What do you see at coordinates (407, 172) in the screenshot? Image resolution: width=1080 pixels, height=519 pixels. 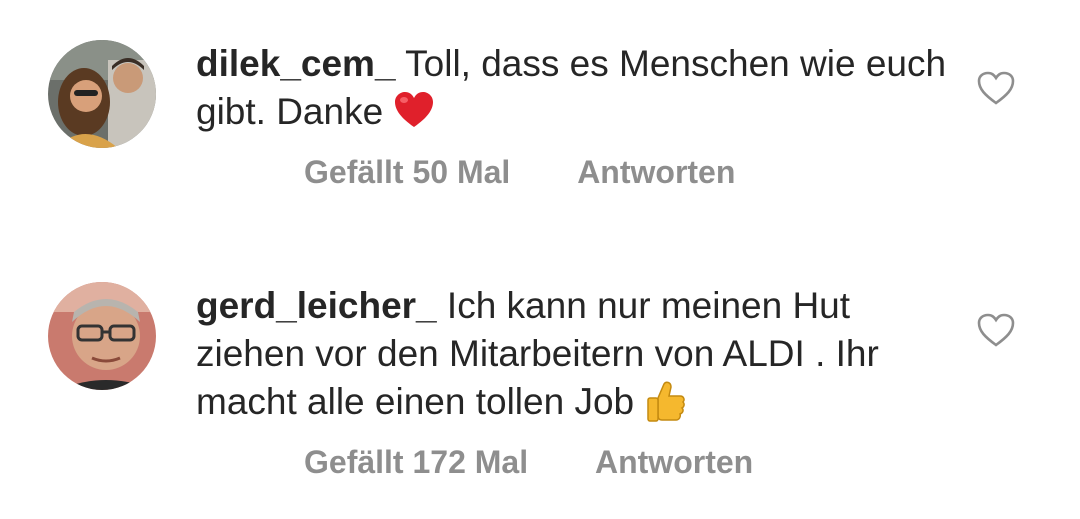 I see `likes-count: Gefällt 50 Mal` at bounding box center [407, 172].